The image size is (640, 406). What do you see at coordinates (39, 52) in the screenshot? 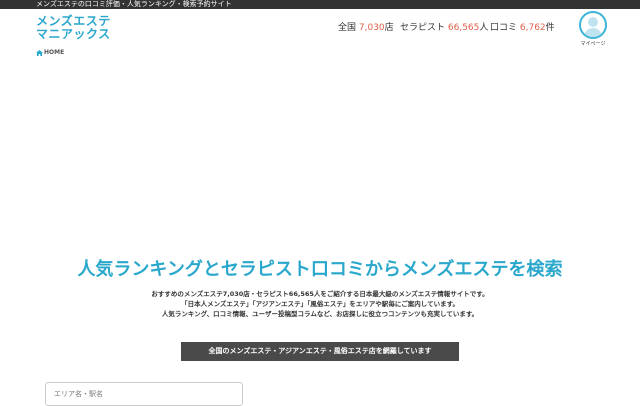
I see `home-icon` at bounding box center [39, 52].